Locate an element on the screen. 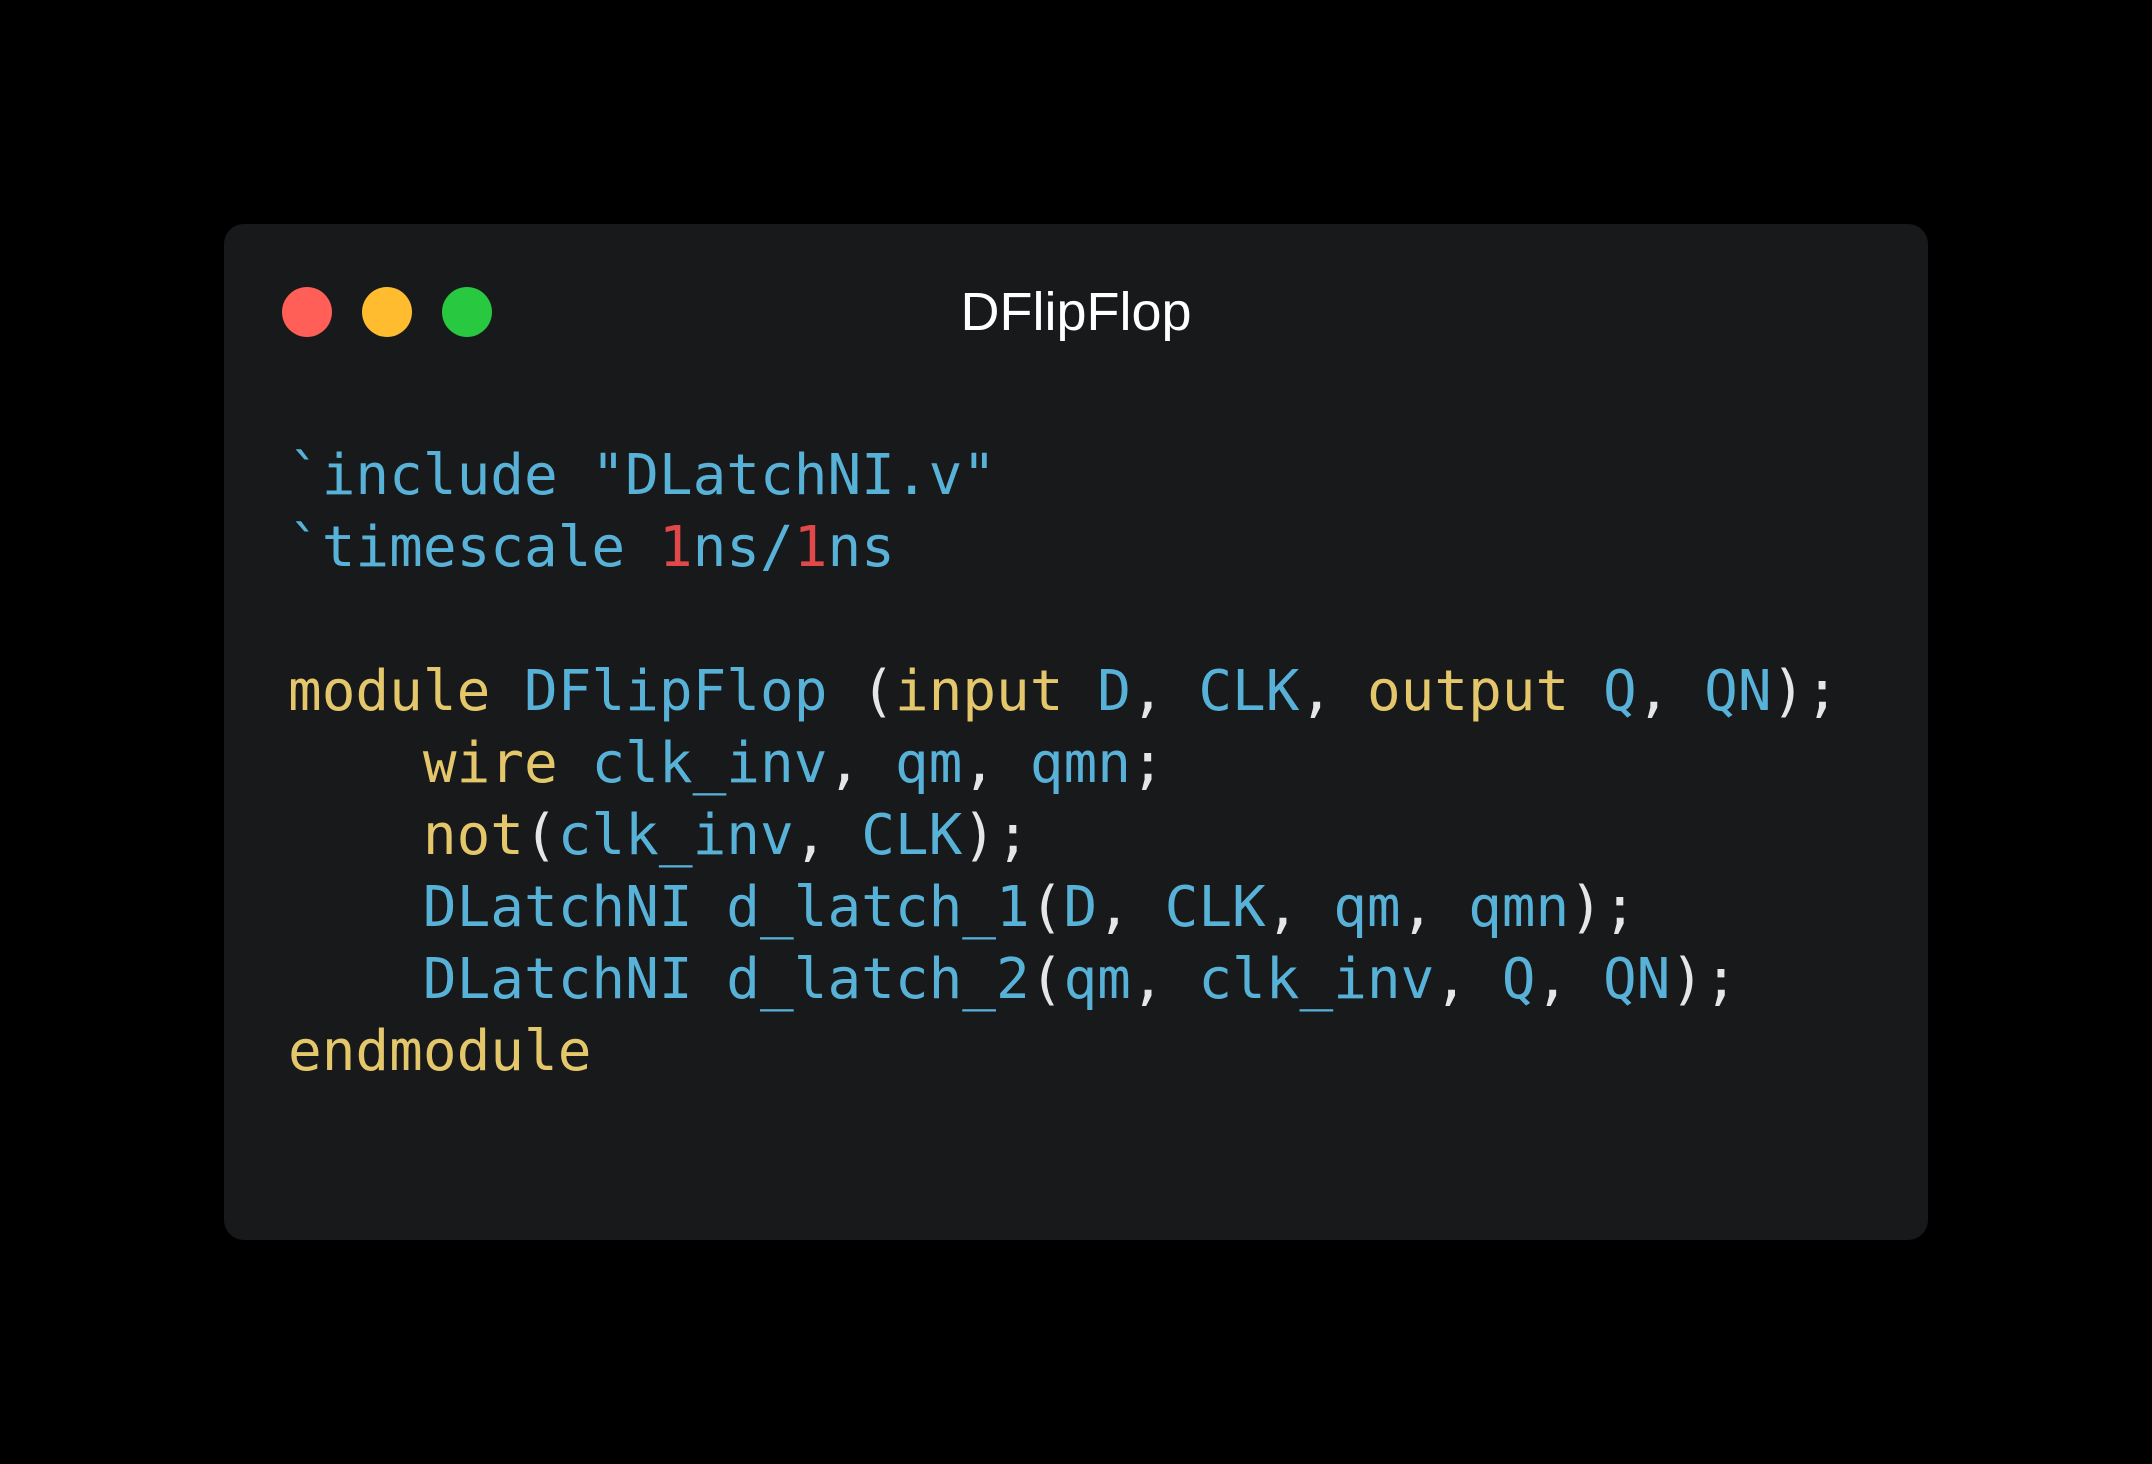 The image size is (2152, 1464). code-line: DLatchNI d_latch_1(D, CLK, qm, qmn); is located at coordinates (1063, 908).